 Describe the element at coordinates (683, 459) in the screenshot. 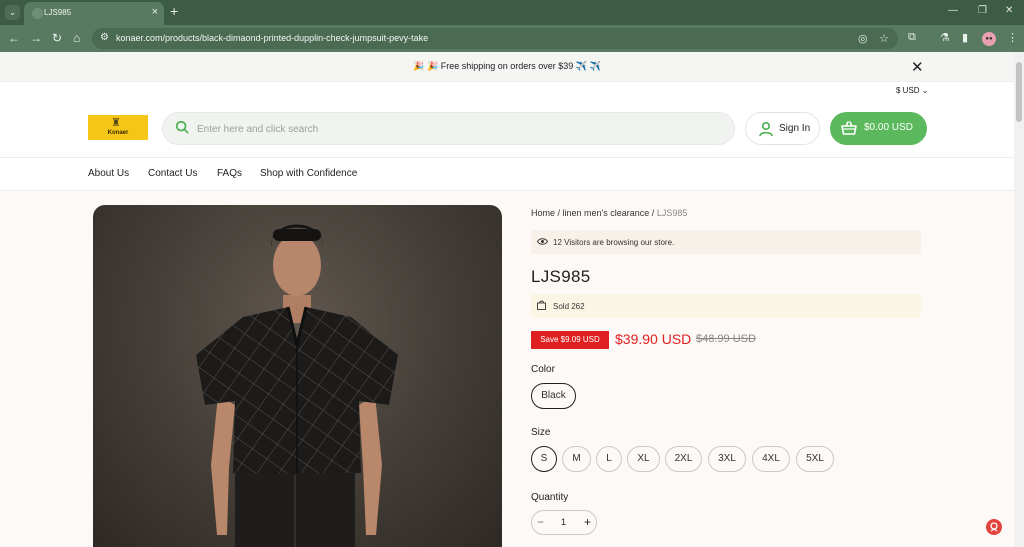

I see `size-option-2xl: 2XL` at that location.